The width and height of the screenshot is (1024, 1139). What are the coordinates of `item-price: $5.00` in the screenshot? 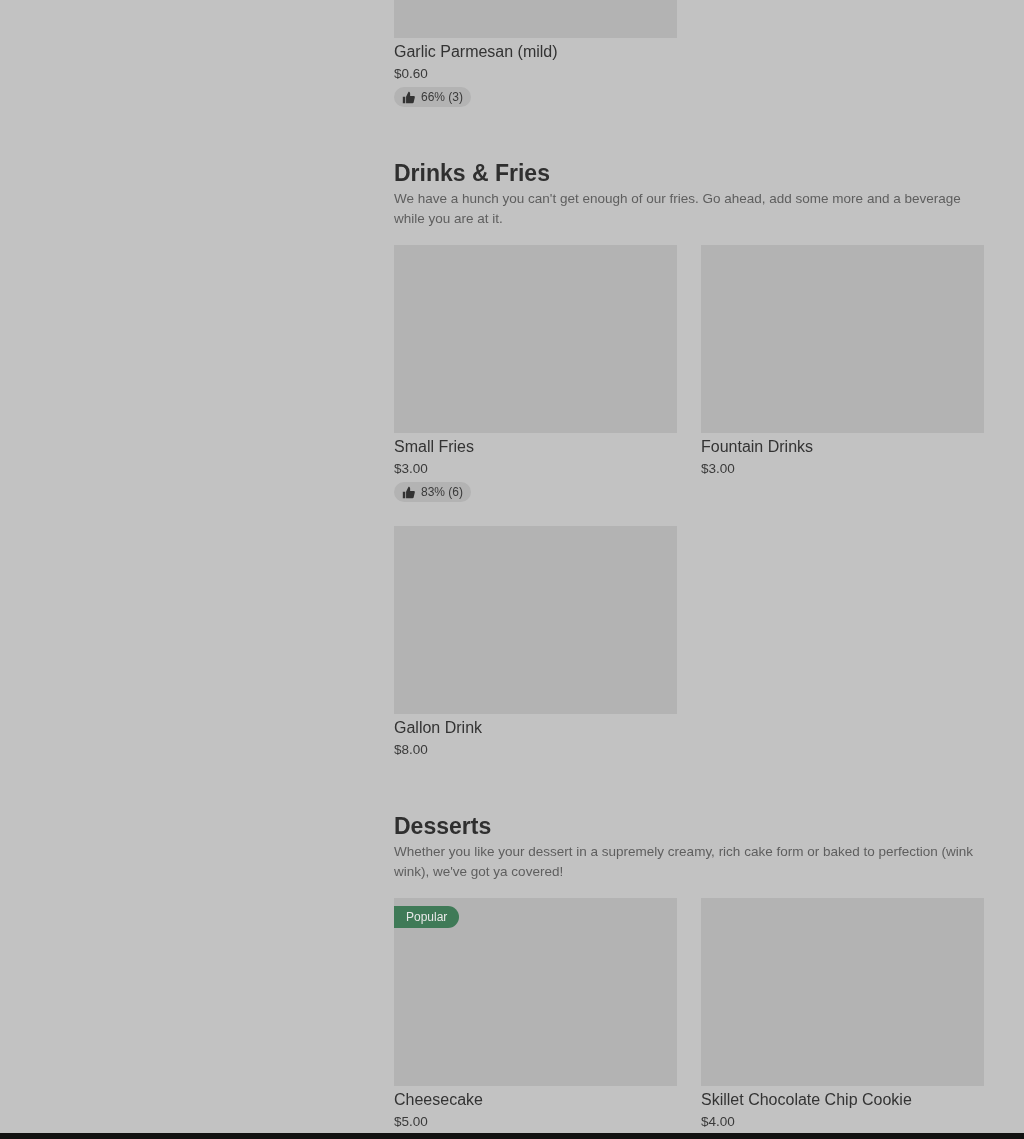 It's located at (411, 1122).